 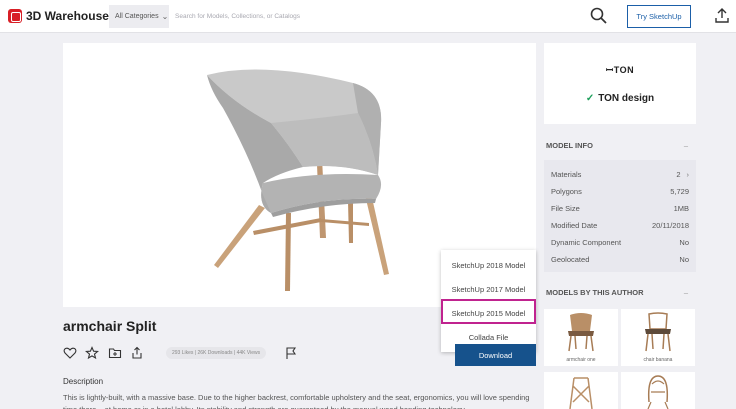 I want to click on chevron-down-icon: ⌄, so click(x=165, y=16).